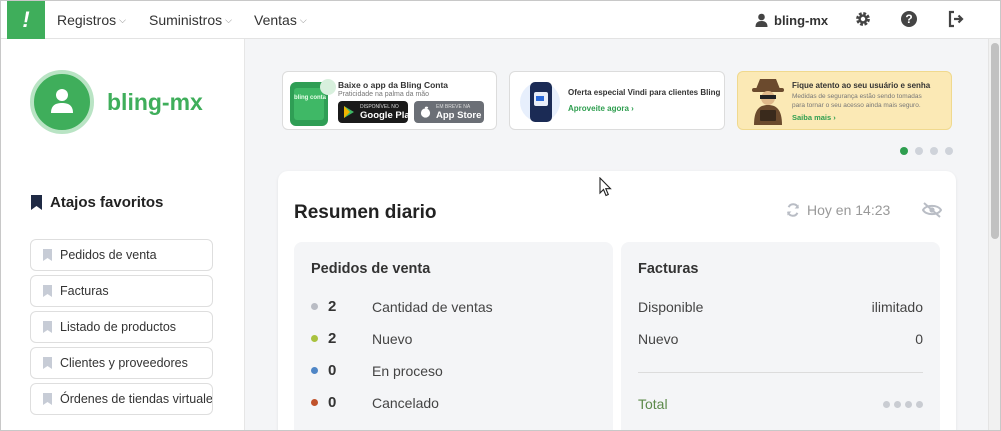 Image resolution: width=1001 pixels, height=431 pixels. Describe the element at coordinates (540, 102) in the screenshot. I see `card-machine-icon` at that location.